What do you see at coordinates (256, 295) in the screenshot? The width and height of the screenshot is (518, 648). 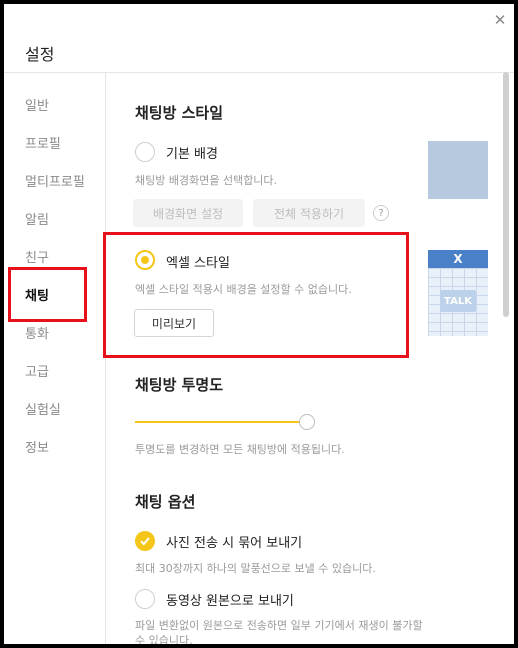 I see `excel-style-highlight-box` at bounding box center [256, 295].